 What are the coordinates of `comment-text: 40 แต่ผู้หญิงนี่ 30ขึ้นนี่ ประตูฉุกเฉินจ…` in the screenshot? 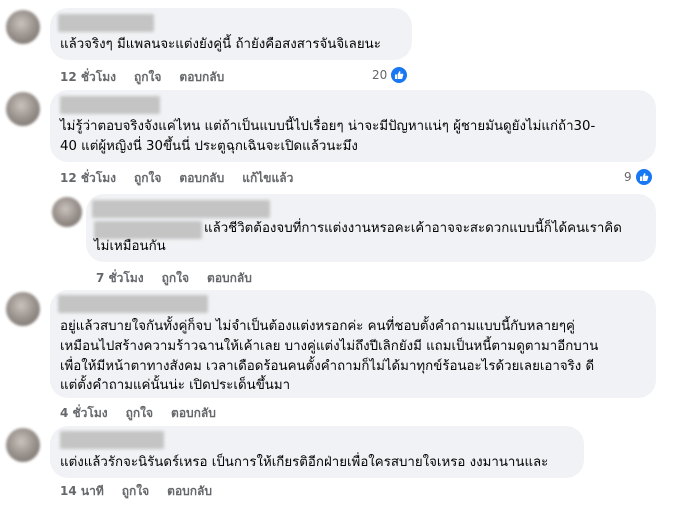 It's located at (209, 146).